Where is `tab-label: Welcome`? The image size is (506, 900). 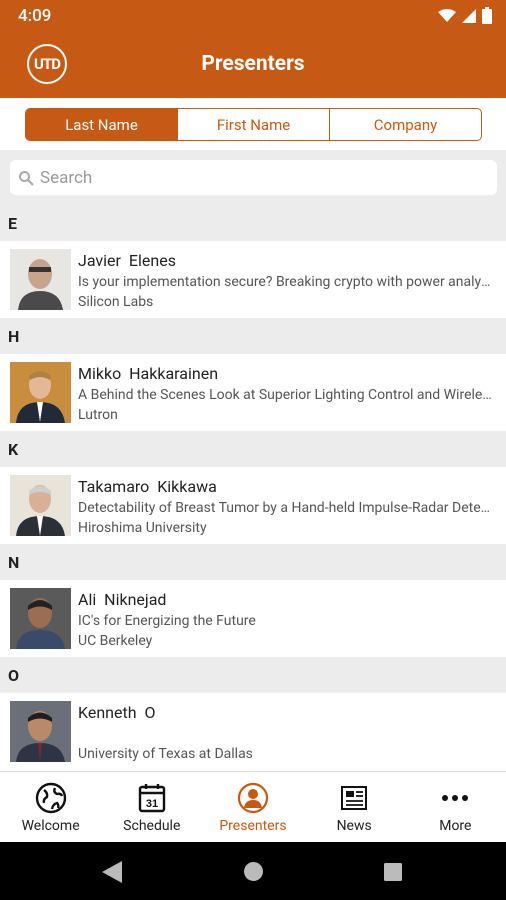 tab-label: Welcome is located at coordinates (50, 826).